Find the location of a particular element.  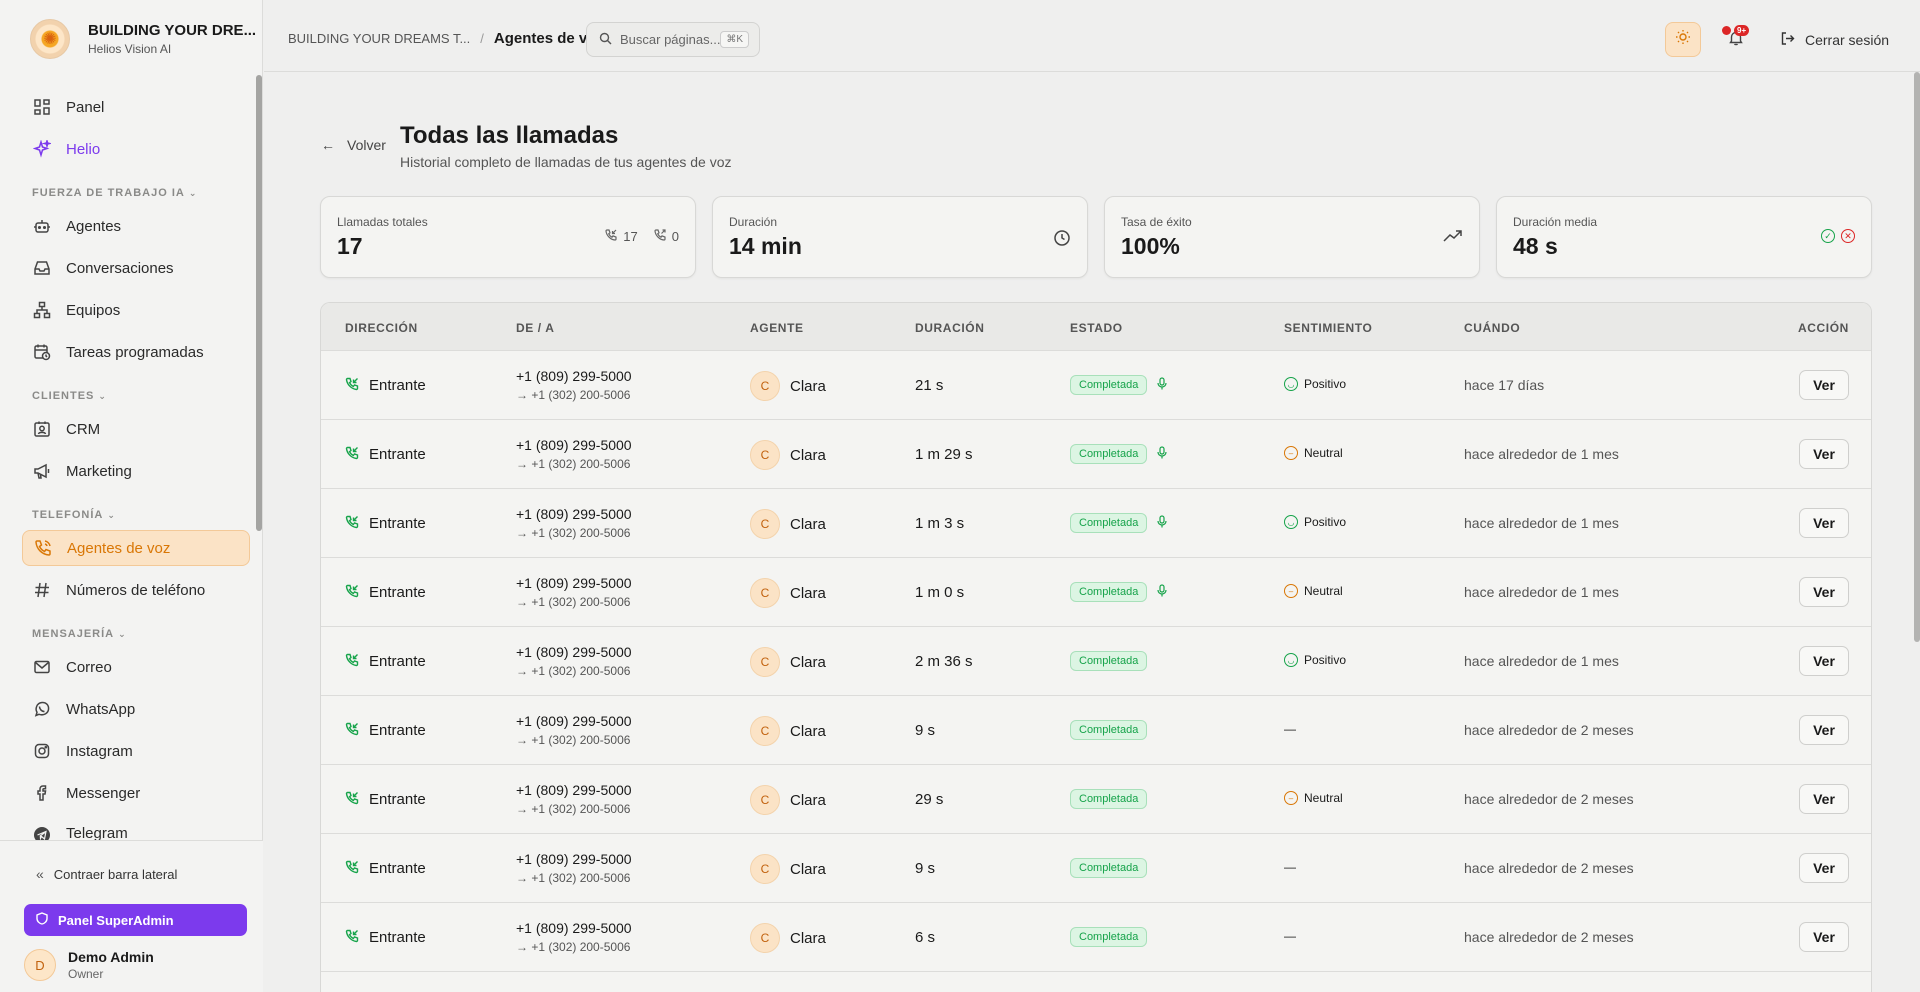

sidebar-item-panel: Panel is located at coordinates (136, 107).